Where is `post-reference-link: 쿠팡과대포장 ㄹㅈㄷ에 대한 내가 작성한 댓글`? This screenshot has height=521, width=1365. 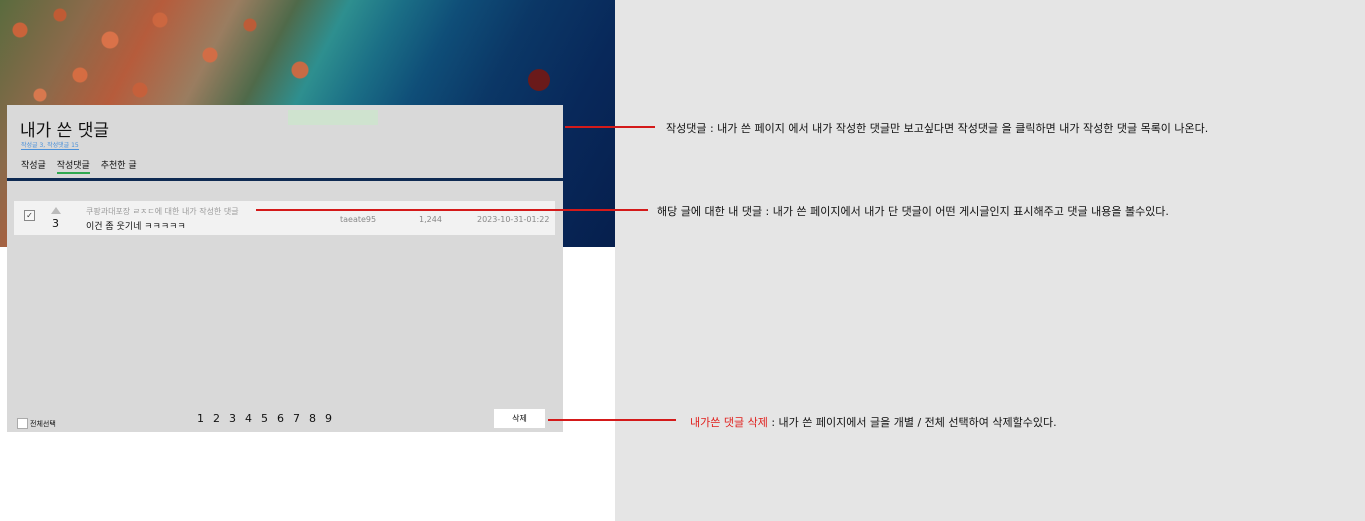
post-reference-link: 쿠팡과대포장 ㄹㅈㄷ에 대한 내가 작성한 댓글 is located at coordinates (162, 211).